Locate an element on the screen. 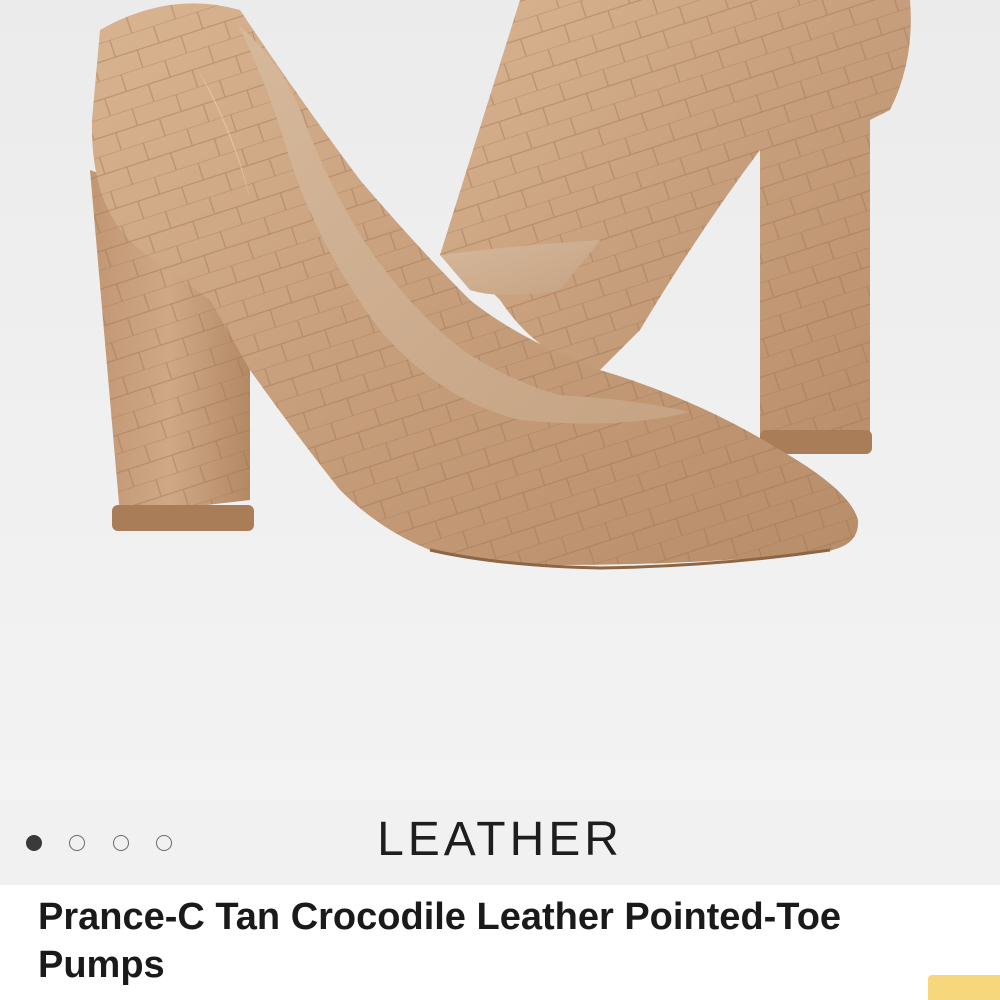  material-label: LEATHER is located at coordinates (500, 839).